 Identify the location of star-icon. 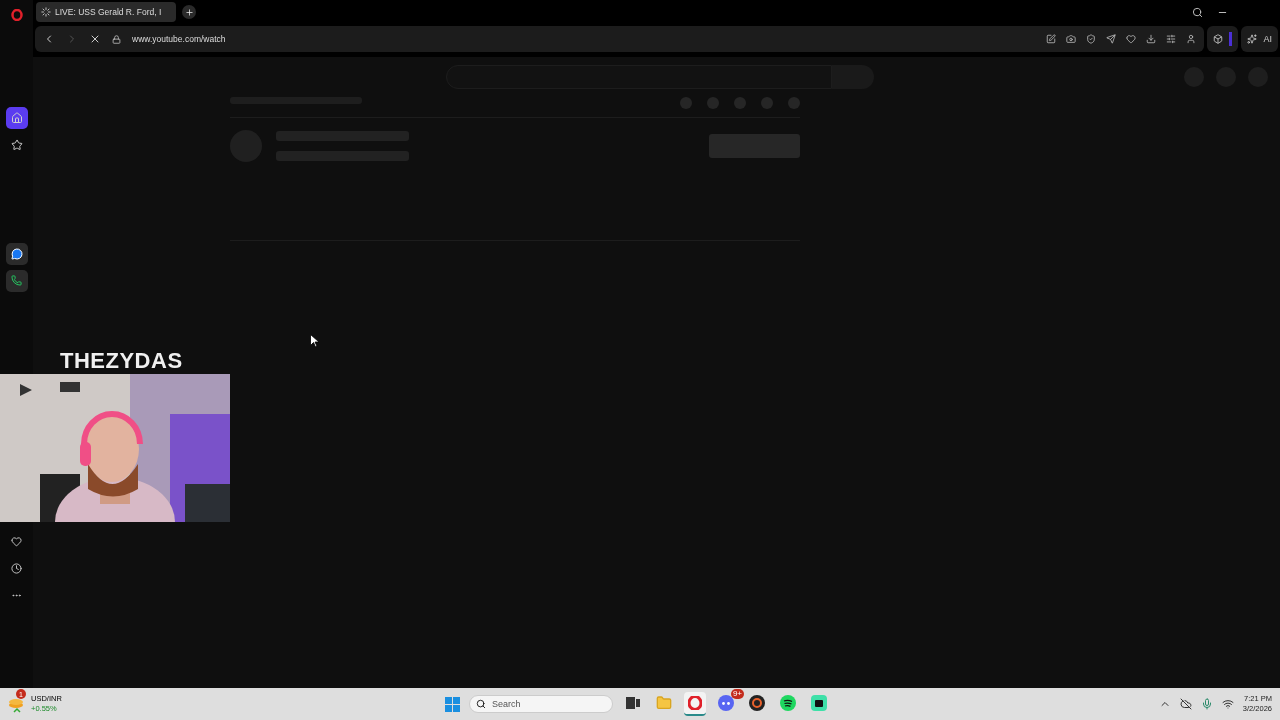
(16, 145).